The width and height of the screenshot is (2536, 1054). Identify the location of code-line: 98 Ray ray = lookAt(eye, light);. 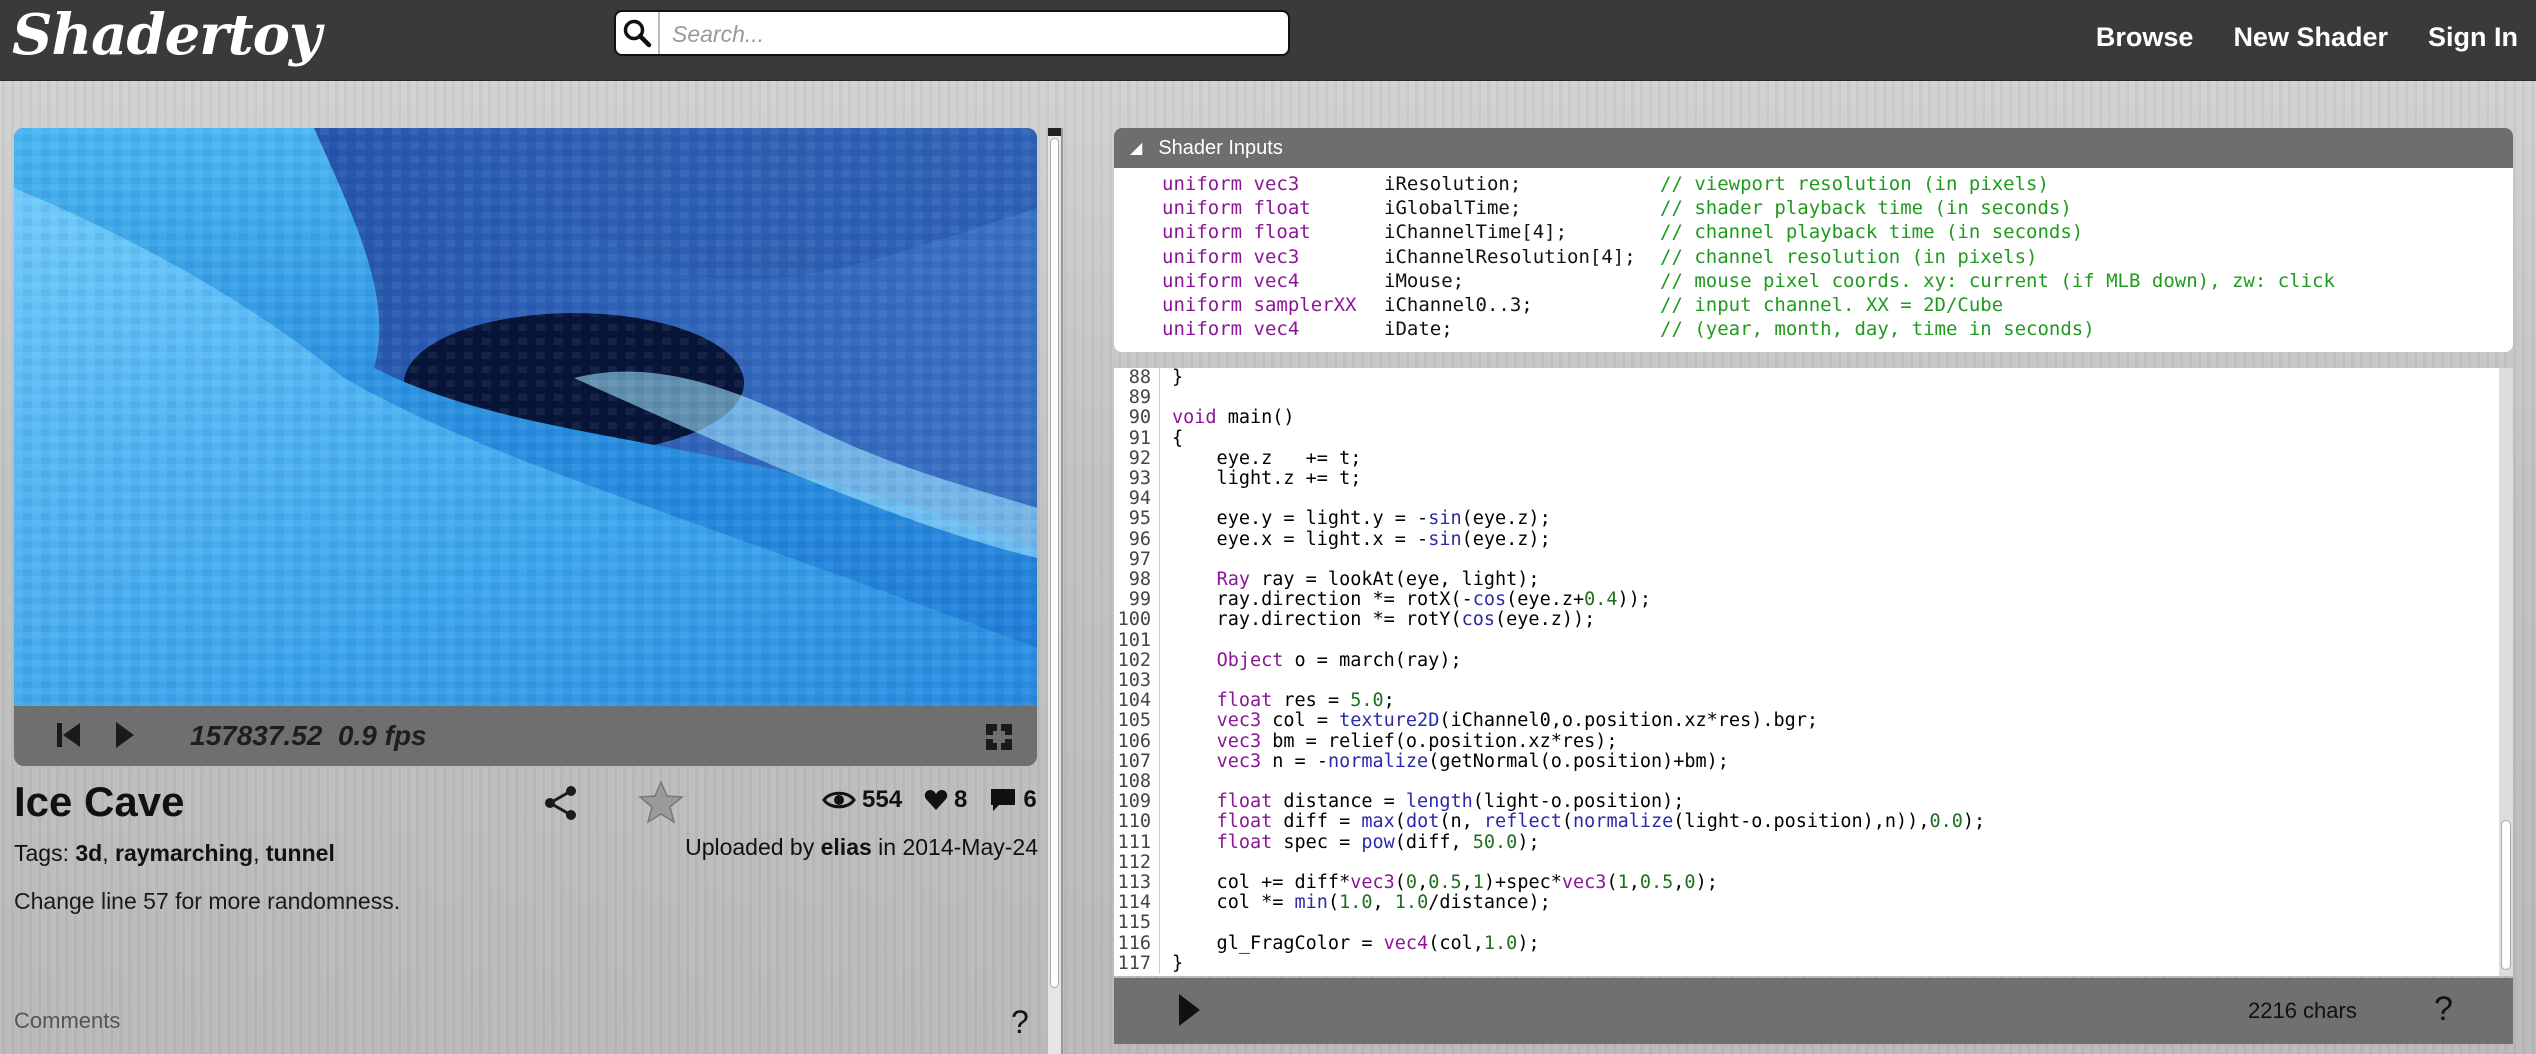
(1549, 580).